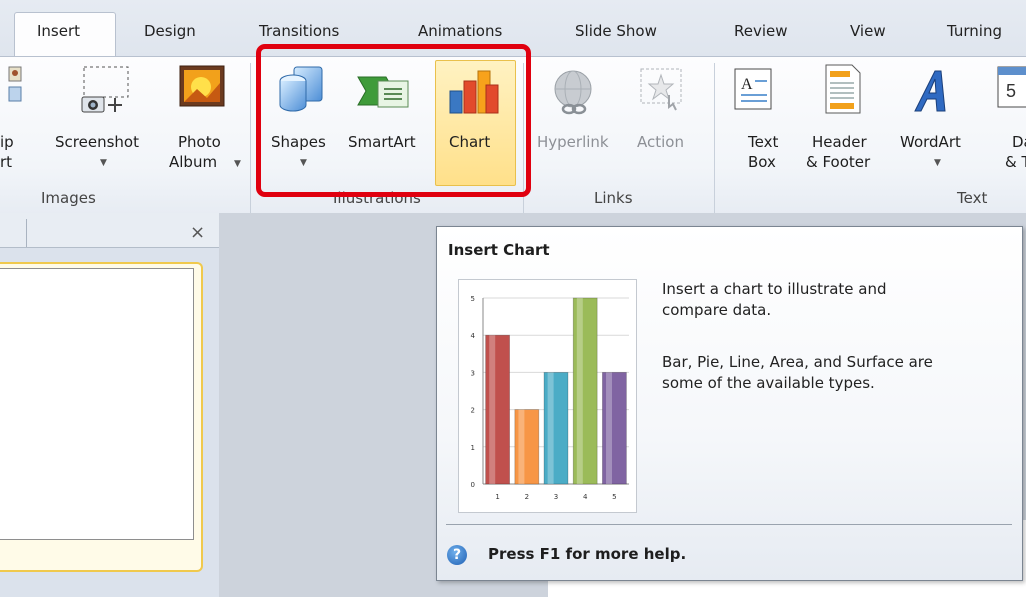  Describe the element at coordinates (843, 89) in the screenshot. I see `header-footer-icon` at that location.